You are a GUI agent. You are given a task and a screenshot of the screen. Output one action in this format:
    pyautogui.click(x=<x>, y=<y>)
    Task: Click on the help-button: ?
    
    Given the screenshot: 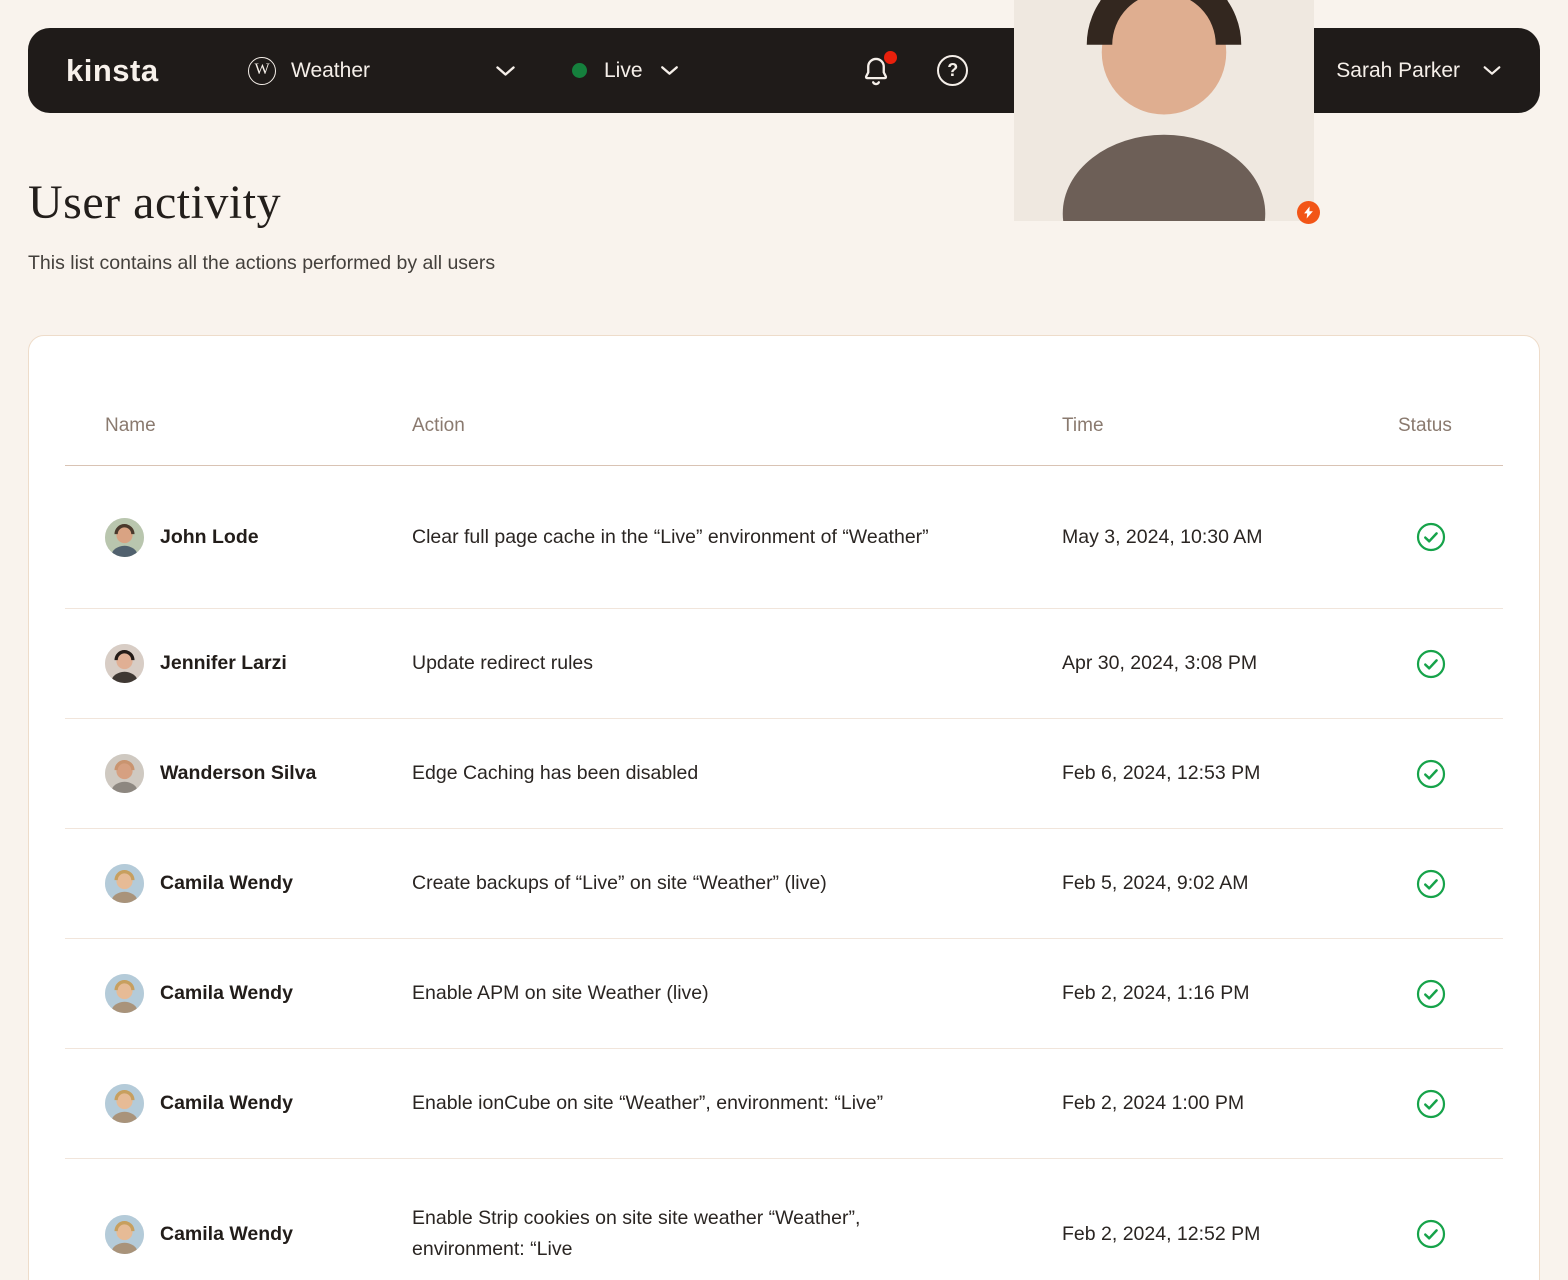 What is the action you would take?
    pyautogui.click(x=953, y=70)
    